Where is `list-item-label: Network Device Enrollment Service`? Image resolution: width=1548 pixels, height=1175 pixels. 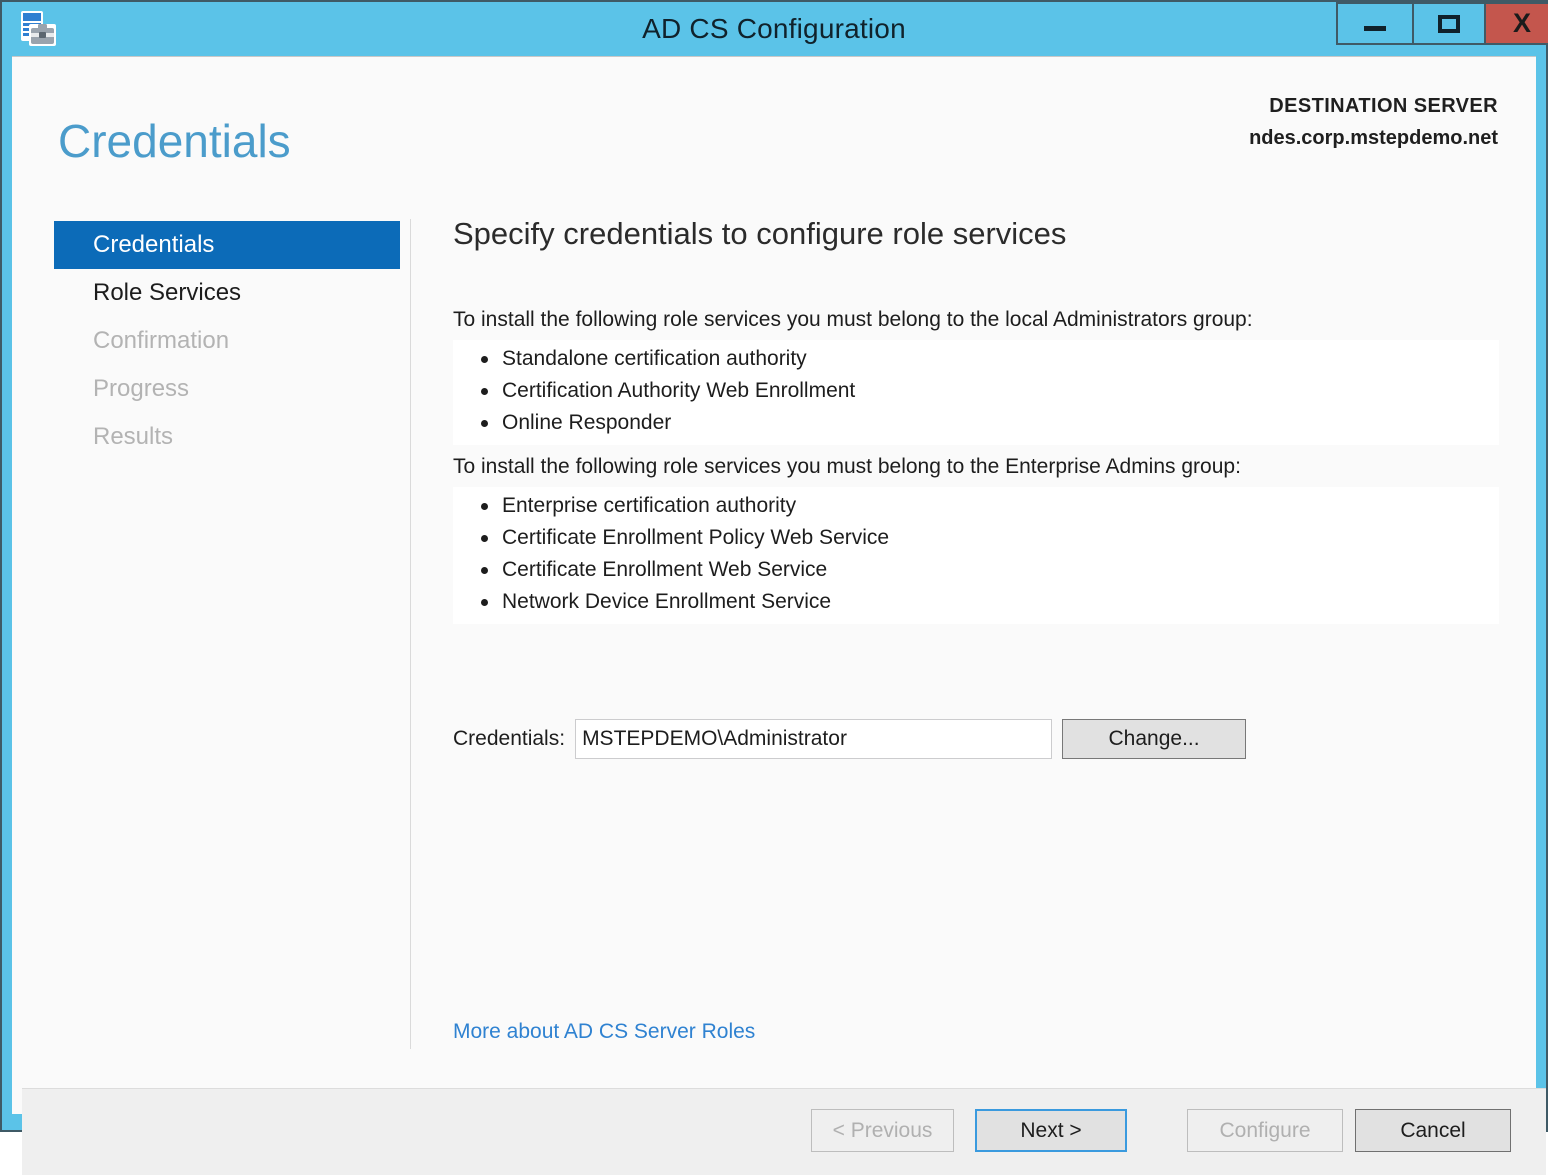 list-item-label: Network Device Enrollment Service is located at coordinates (667, 602).